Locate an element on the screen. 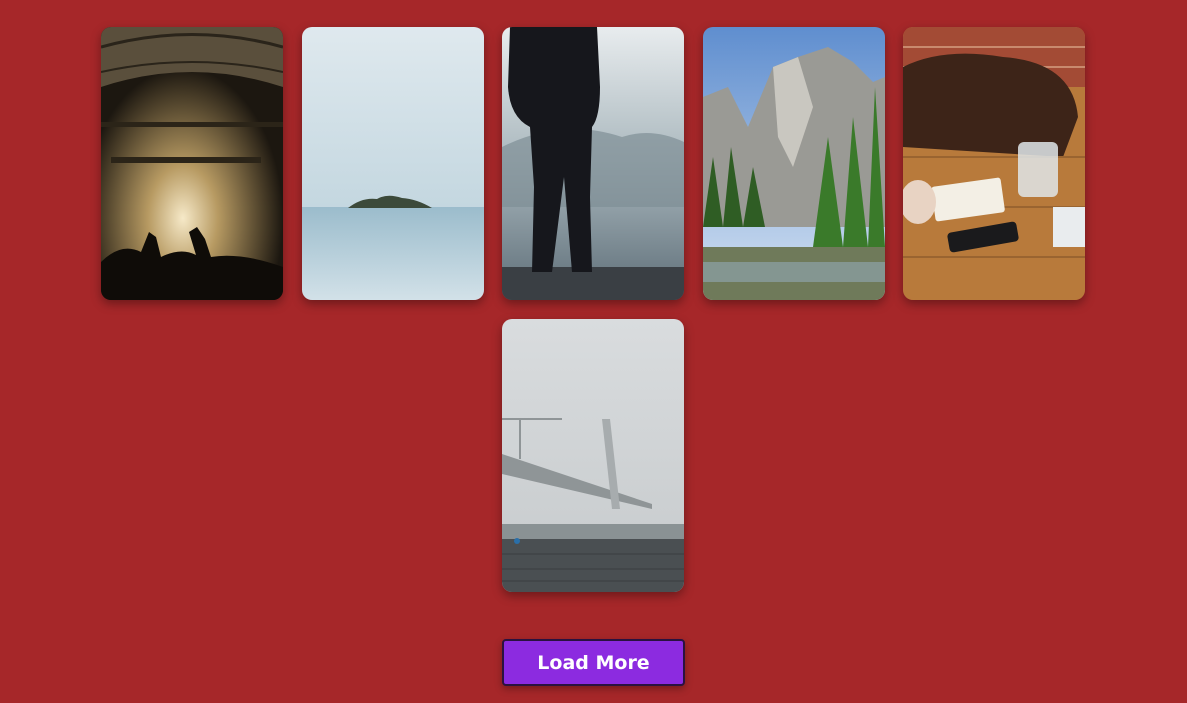 Image resolution: width=1187 pixels, height=703 pixels. island-seascape-photo is located at coordinates (393, 163).